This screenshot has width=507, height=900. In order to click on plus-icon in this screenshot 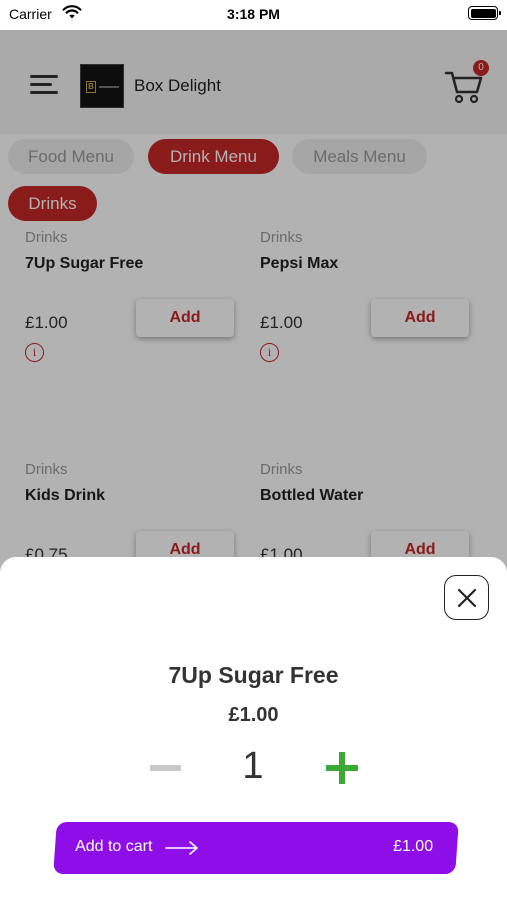, I will do `click(342, 768)`.